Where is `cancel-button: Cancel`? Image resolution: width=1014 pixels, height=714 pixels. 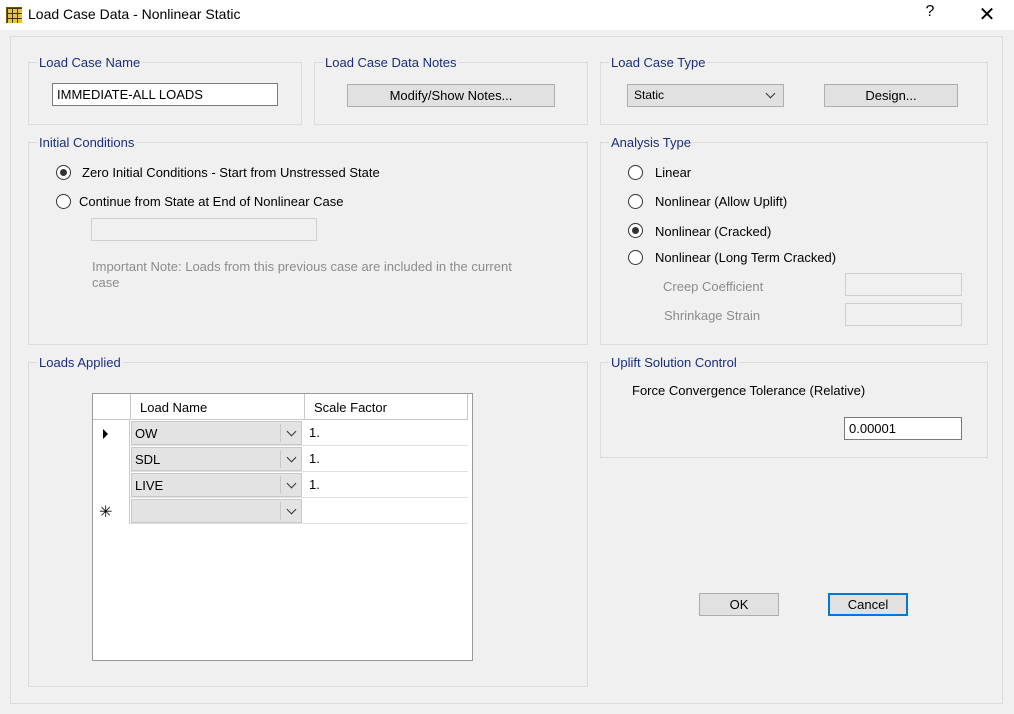
cancel-button: Cancel is located at coordinates (868, 604).